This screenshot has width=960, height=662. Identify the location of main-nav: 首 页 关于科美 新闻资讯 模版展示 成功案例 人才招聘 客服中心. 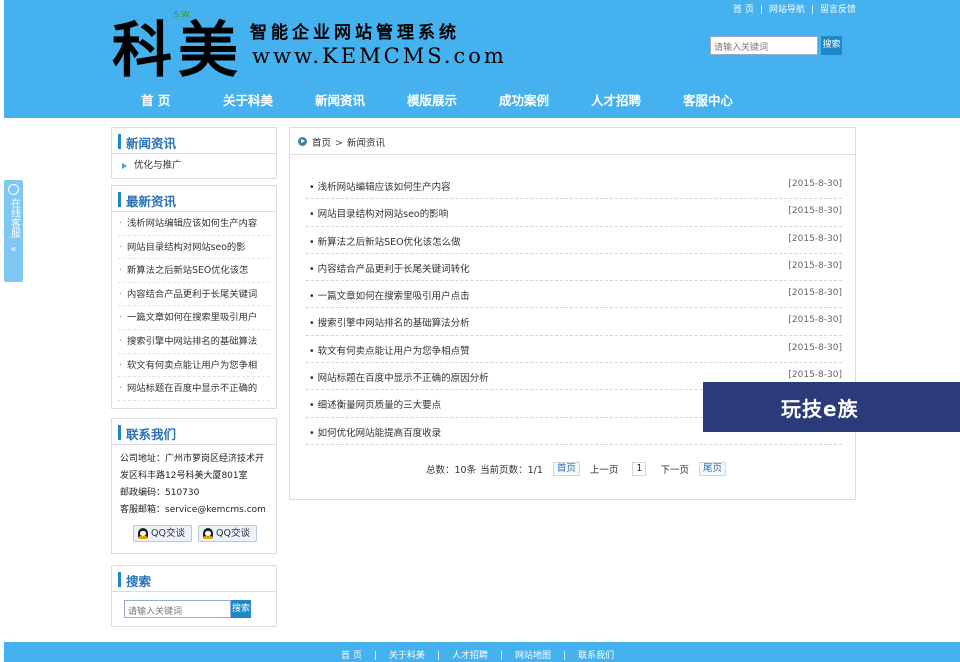
(452, 100).